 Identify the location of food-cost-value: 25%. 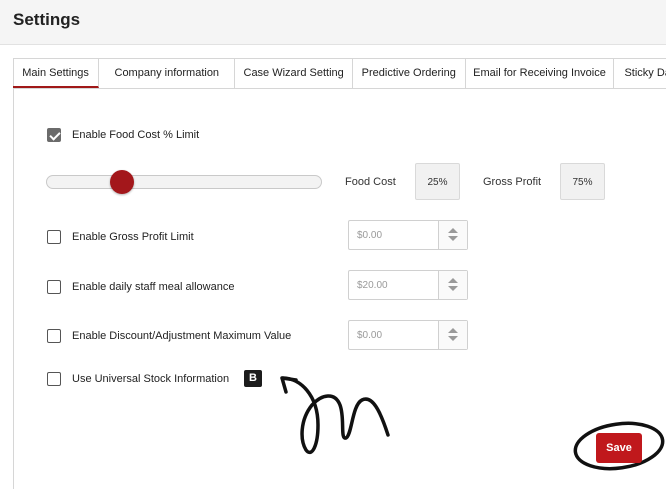
(437, 181).